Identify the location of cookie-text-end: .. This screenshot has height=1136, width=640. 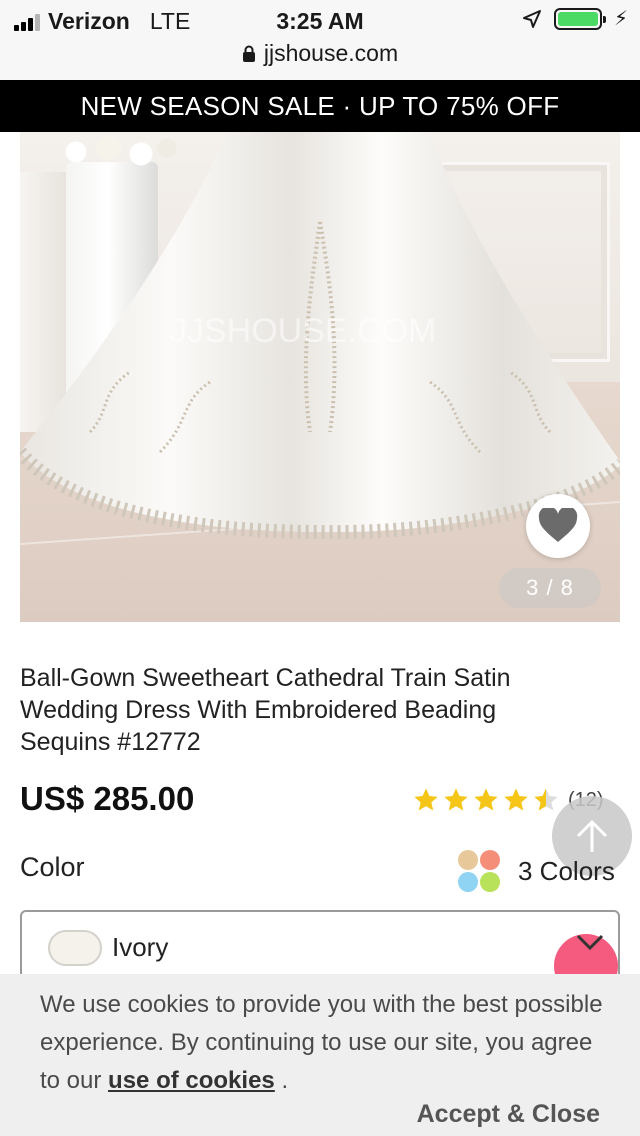
(281, 1080).